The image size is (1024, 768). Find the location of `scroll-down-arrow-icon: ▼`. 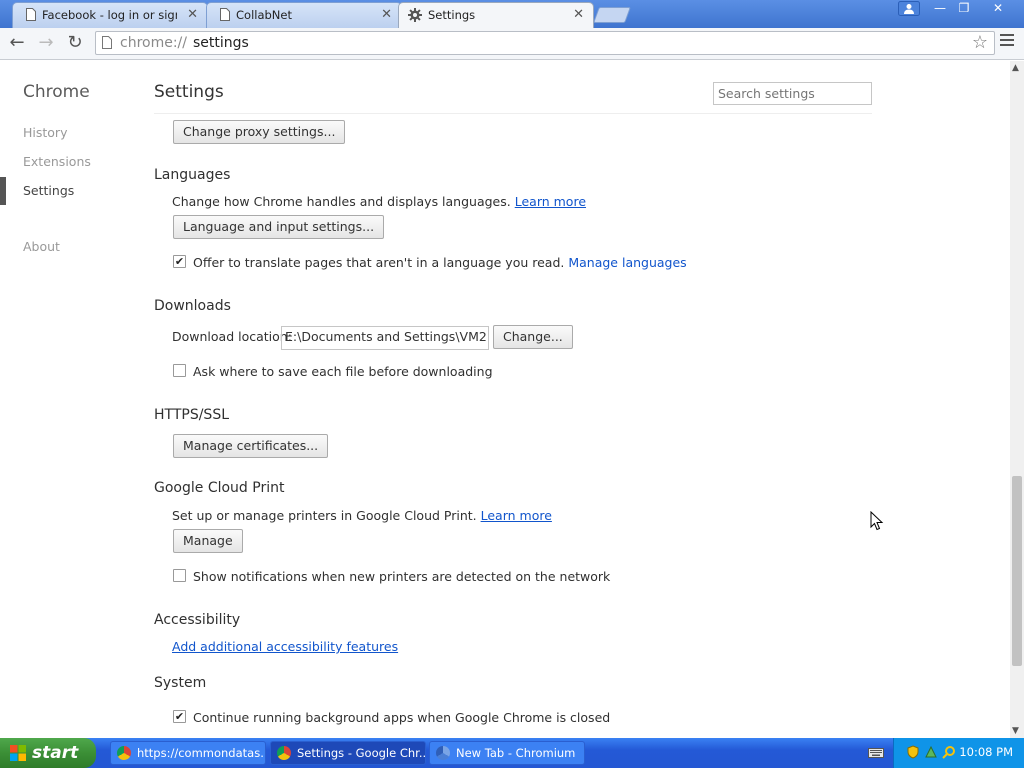

scroll-down-arrow-icon: ▼ is located at coordinates (1015, 731).